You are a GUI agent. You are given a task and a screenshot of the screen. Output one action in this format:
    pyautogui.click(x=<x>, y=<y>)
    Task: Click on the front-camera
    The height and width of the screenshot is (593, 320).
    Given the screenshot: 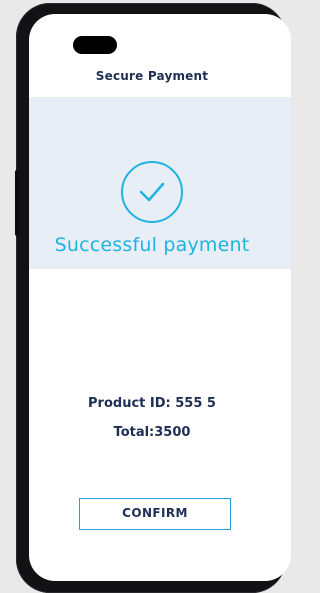 What is the action you would take?
    pyautogui.click(x=95, y=45)
    